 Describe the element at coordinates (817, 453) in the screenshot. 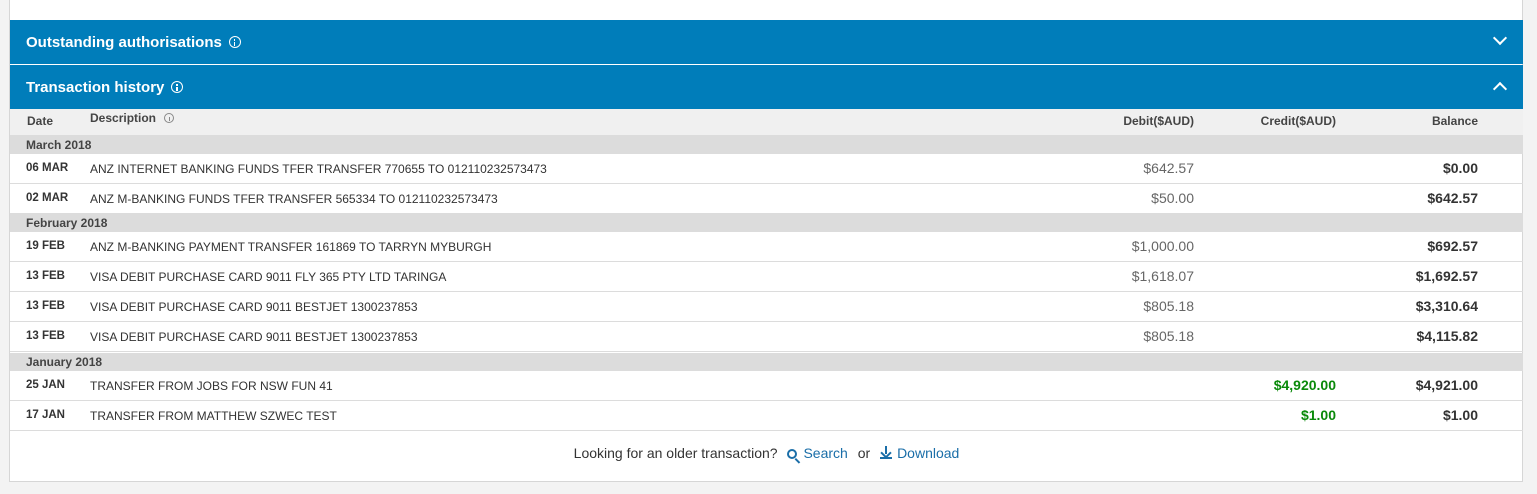

I see `search-link: Search` at that location.